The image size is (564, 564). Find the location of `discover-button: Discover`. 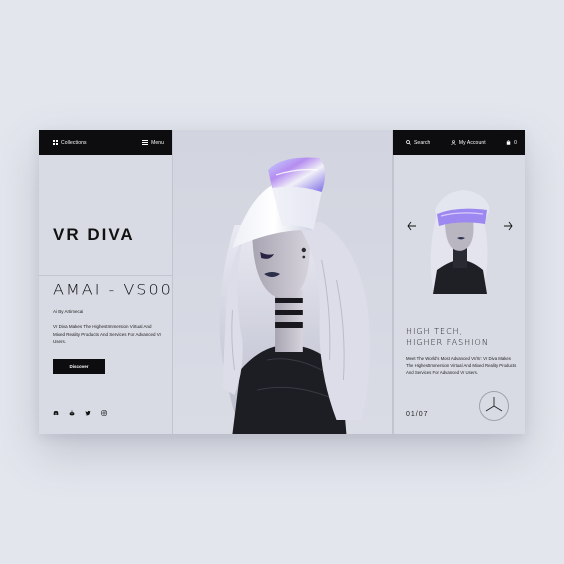

discover-button: Discover is located at coordinates (79, 366).